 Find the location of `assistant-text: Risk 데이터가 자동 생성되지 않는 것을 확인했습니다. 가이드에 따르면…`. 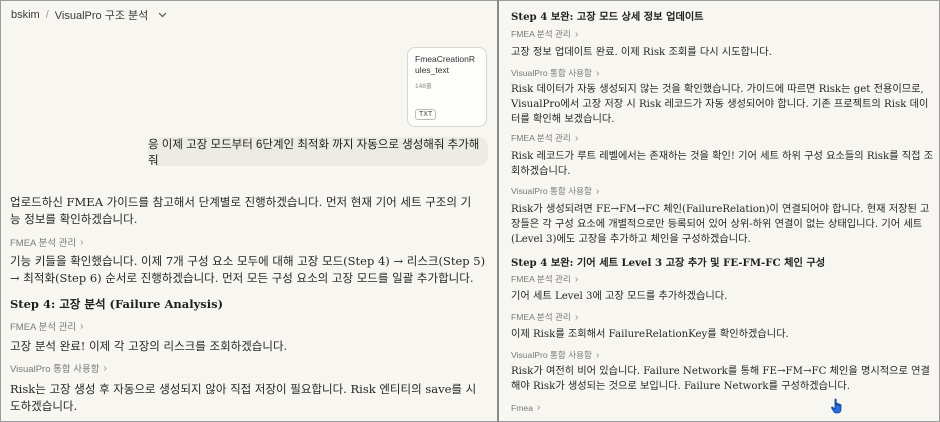

assistant-text: Risk 데이터가 자동 생성되지 않는 것을 확인했습니다. 가이드에 따르면… is located at coordinates (720, 104).